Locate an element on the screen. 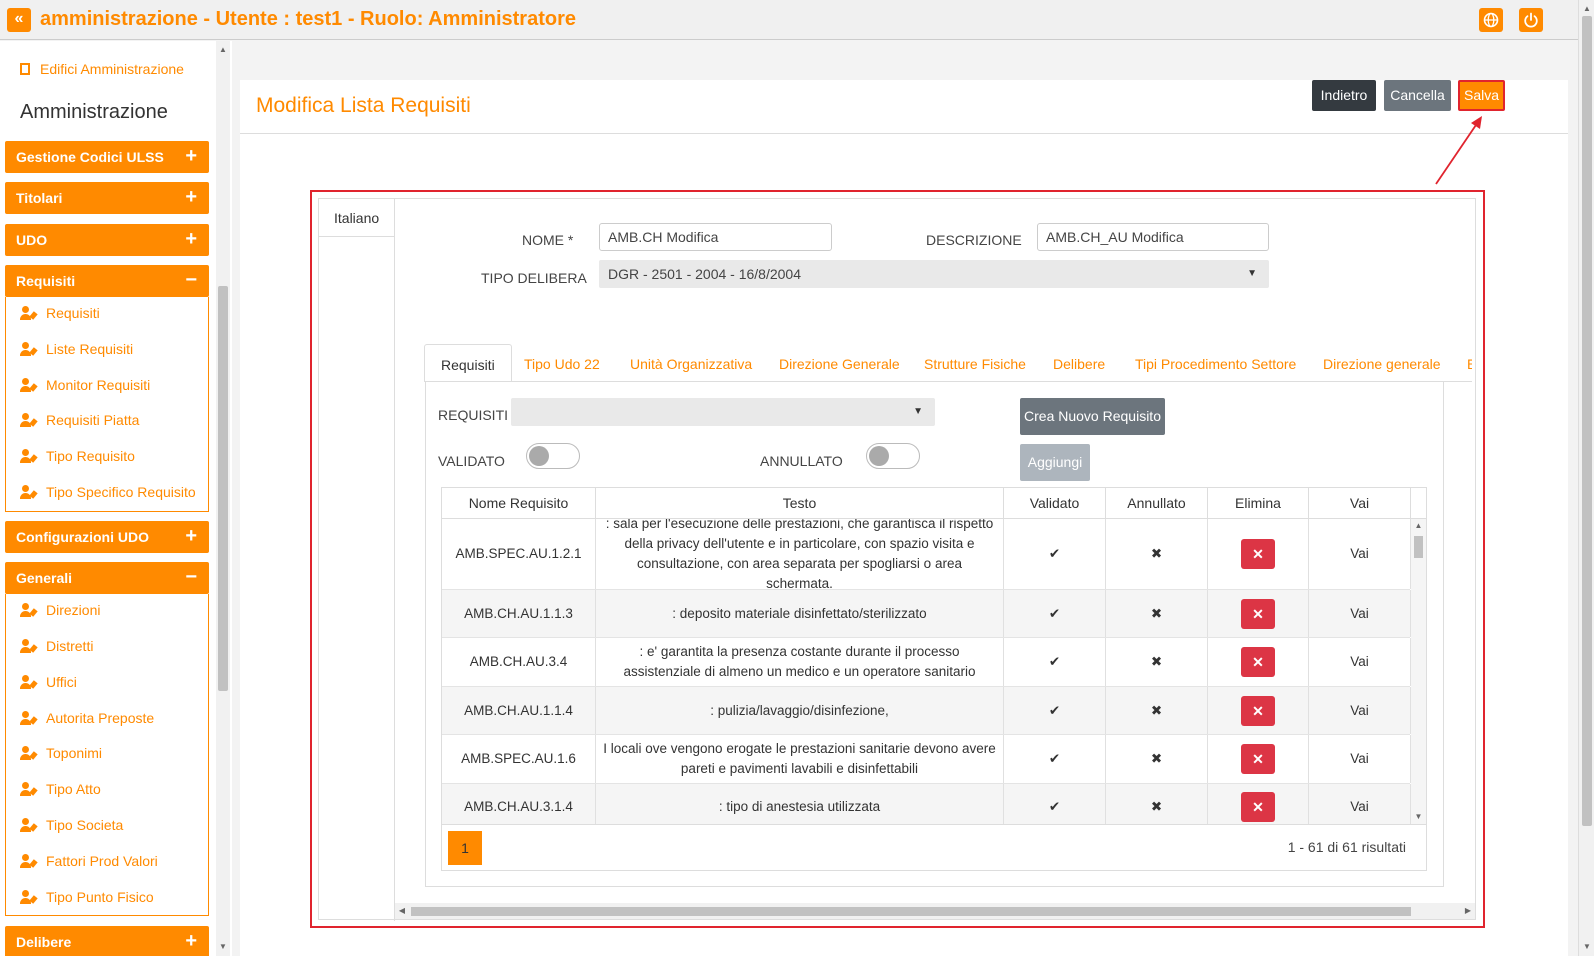 The width and height of the screenshot is (1594, 956). tab-direzione-generale-2: Direzione generale is located at coordinates (1382, 362).